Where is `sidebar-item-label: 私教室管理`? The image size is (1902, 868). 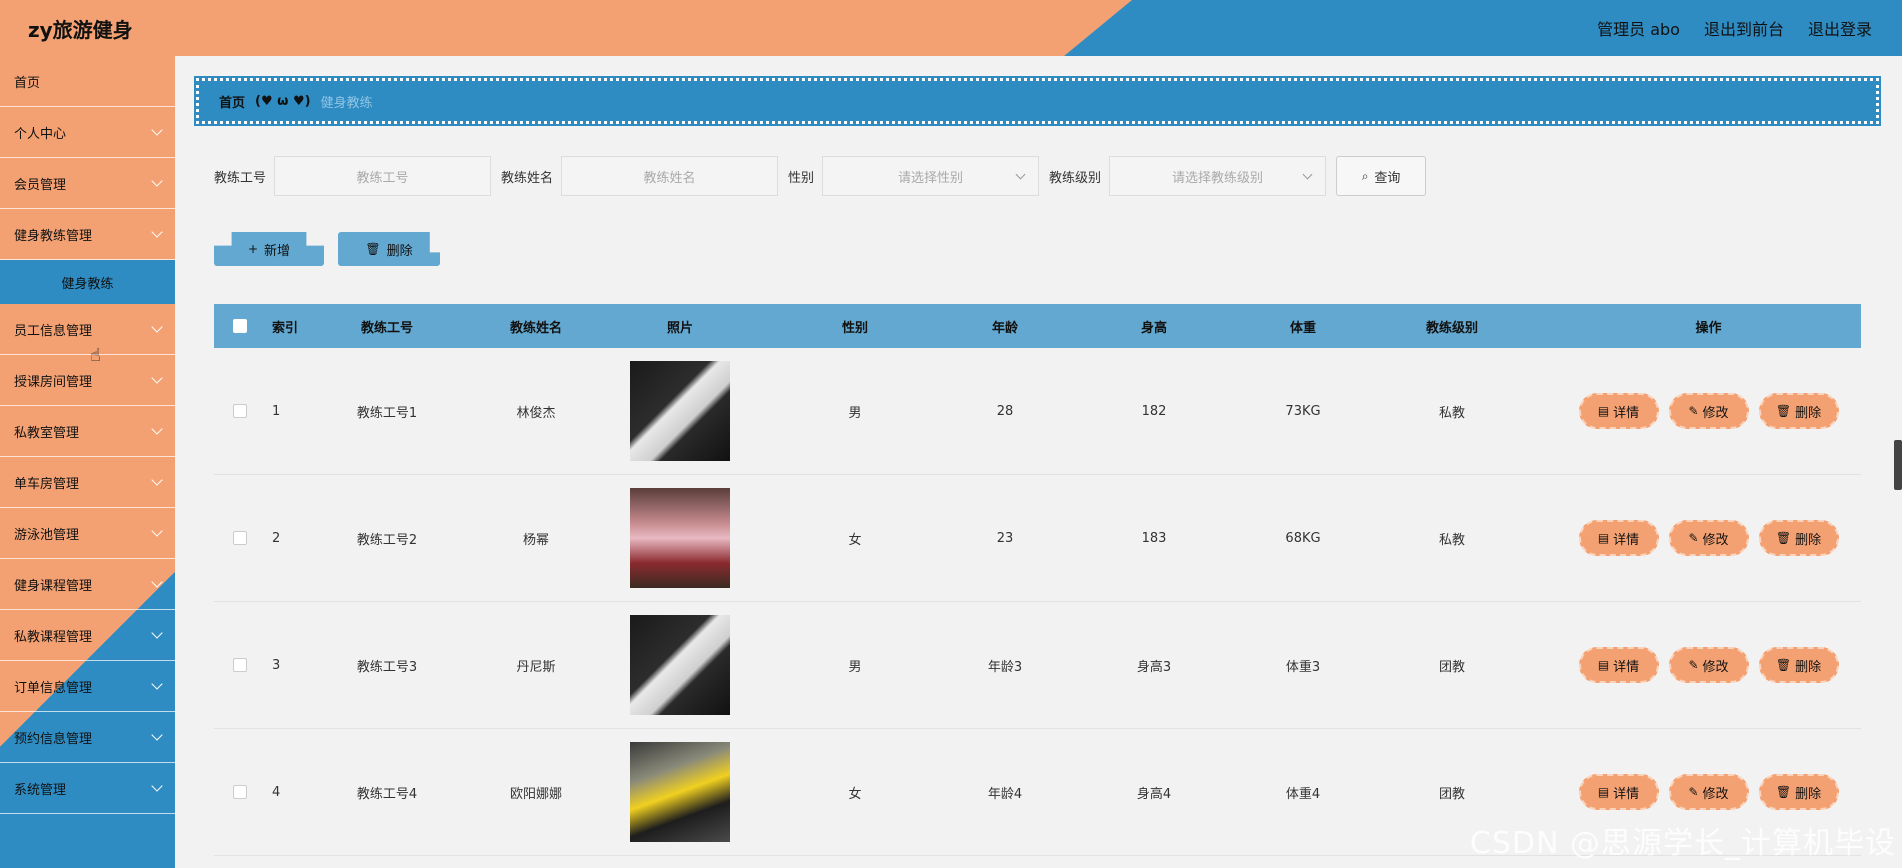
sidebar-item-label: 私教室管理 is located at coordinates (47, 433).